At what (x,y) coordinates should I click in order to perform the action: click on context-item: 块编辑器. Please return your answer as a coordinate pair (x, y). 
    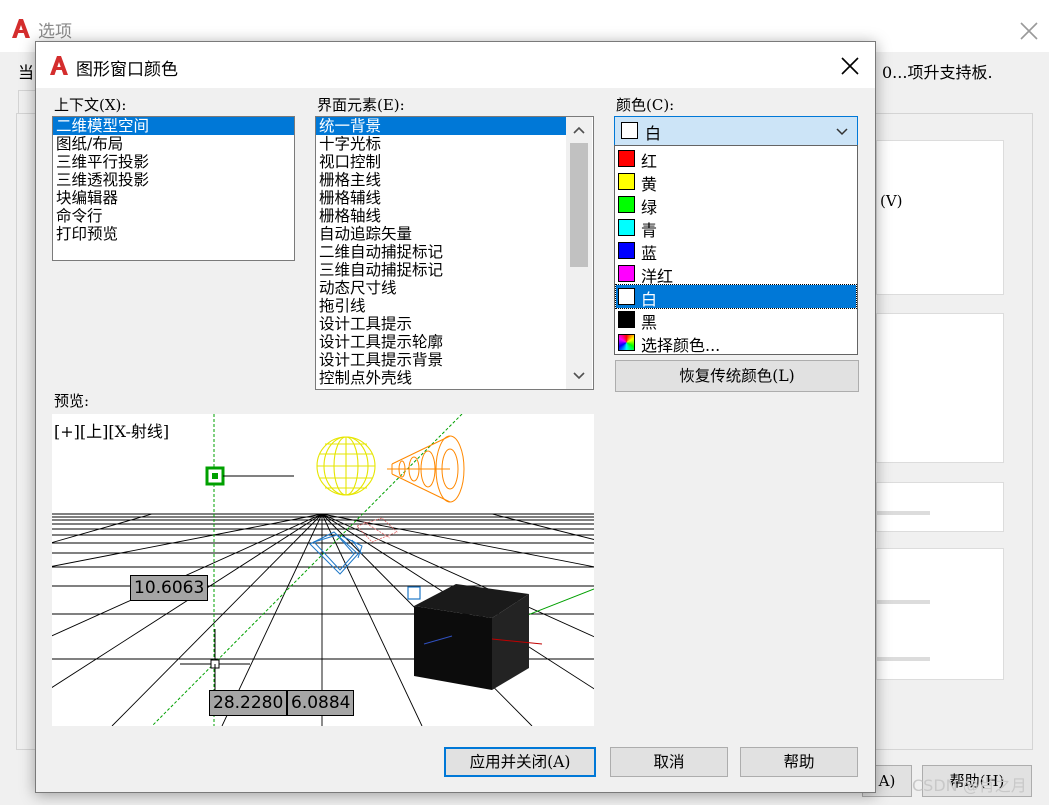
    Looking at the image, I should click on (173, 198).